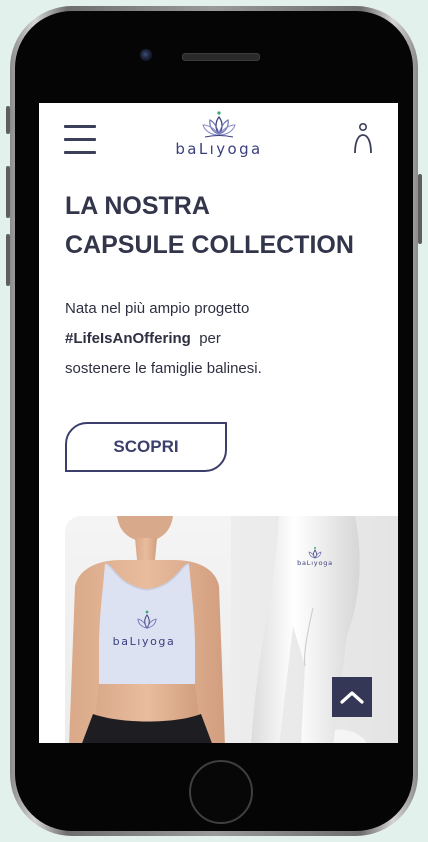  I want to click on description-line-2: #LifeIsAnOffering per, so click(215, 339).